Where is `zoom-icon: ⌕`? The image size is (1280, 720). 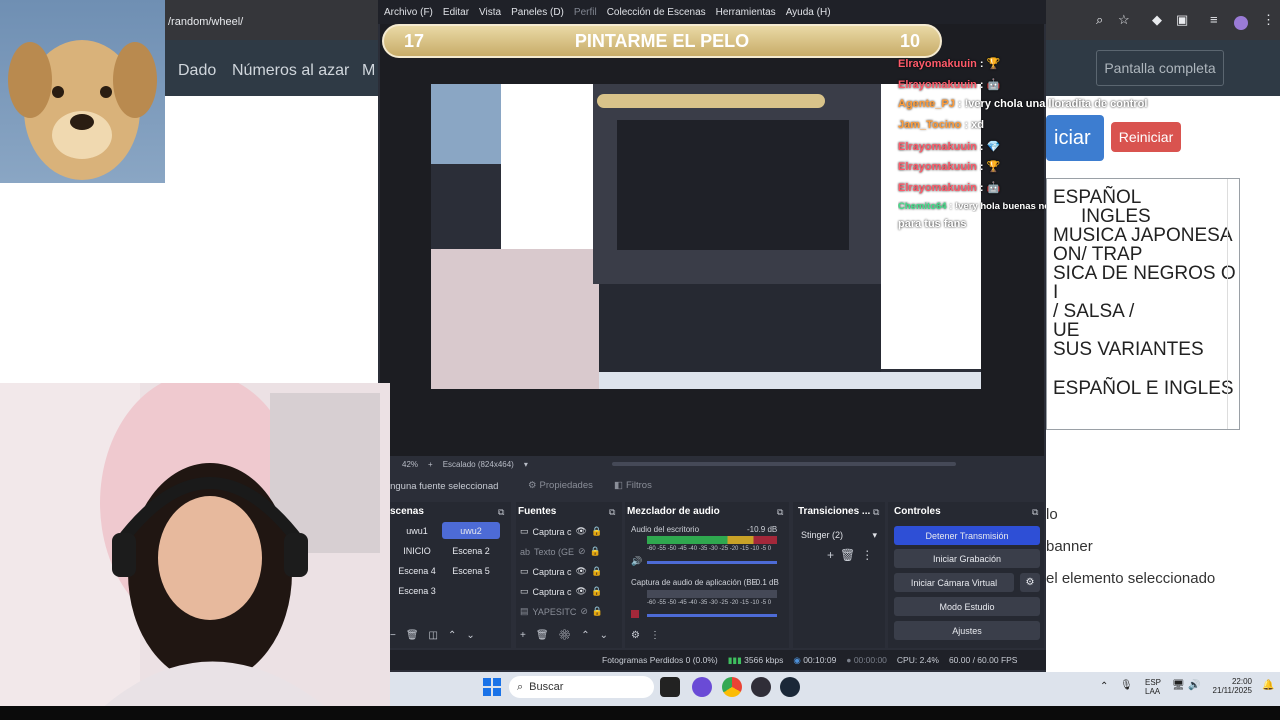
zoom-icon: ⌕ is located at coordinates (1099, 20).